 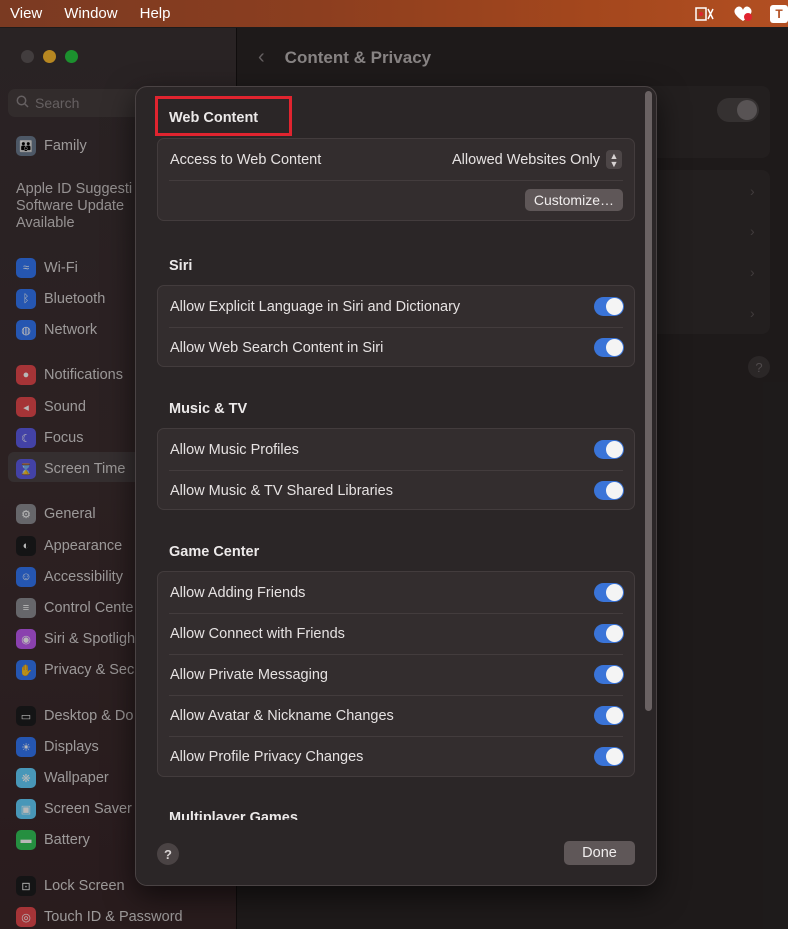 What do you see at coordinates (257, 633) in the screenshot?
I see `row-label: Allow Connect with Friends` at bounding box center [257, 633].